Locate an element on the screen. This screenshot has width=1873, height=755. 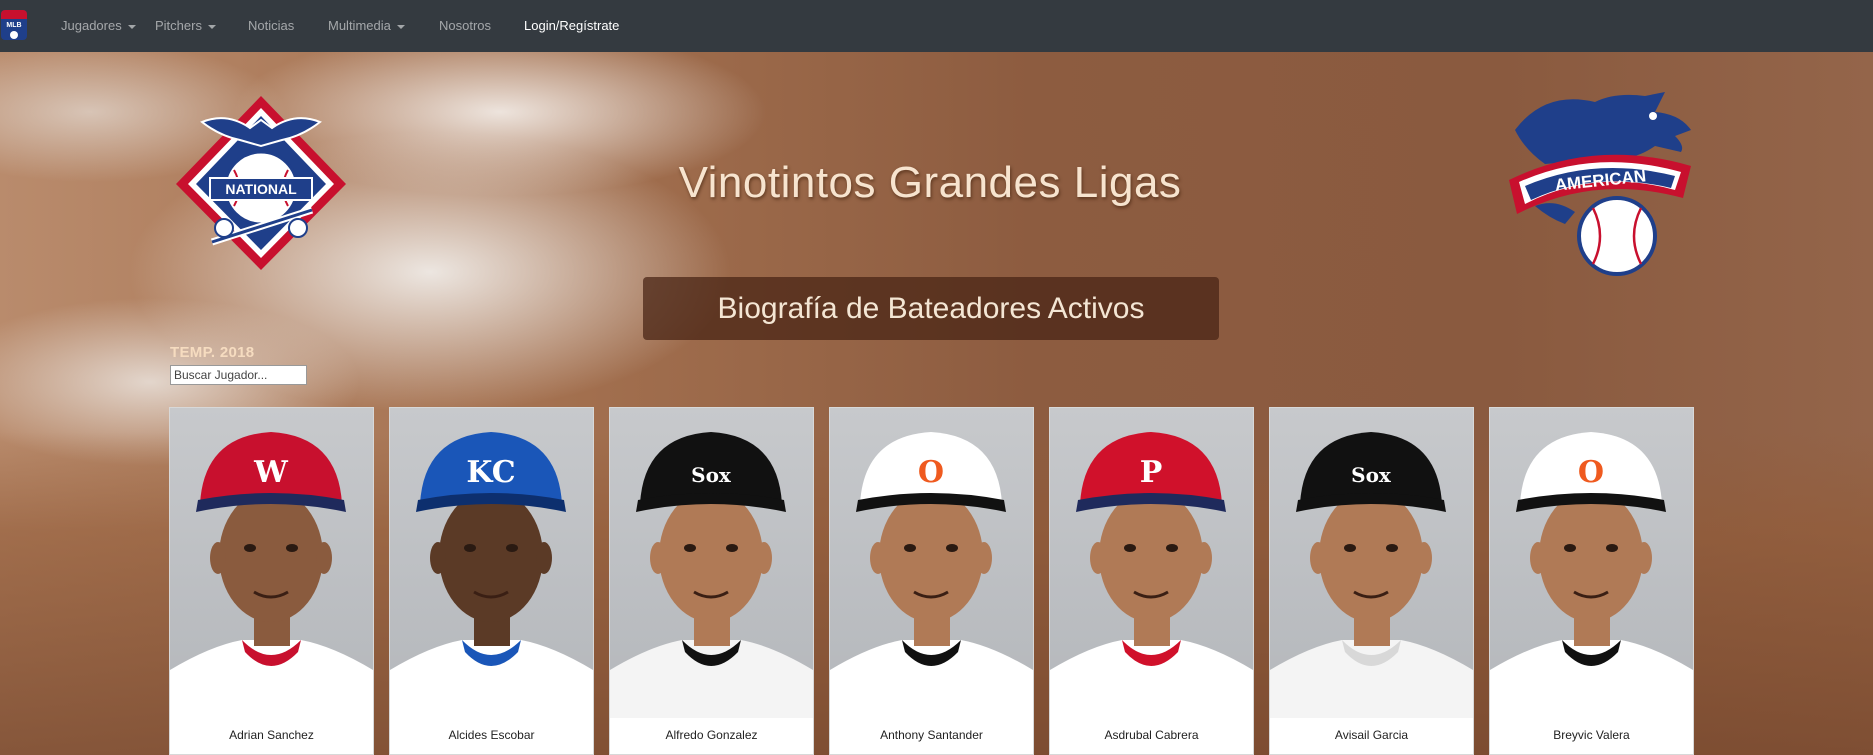
svg-text: W is located at coordinates (271, 472).